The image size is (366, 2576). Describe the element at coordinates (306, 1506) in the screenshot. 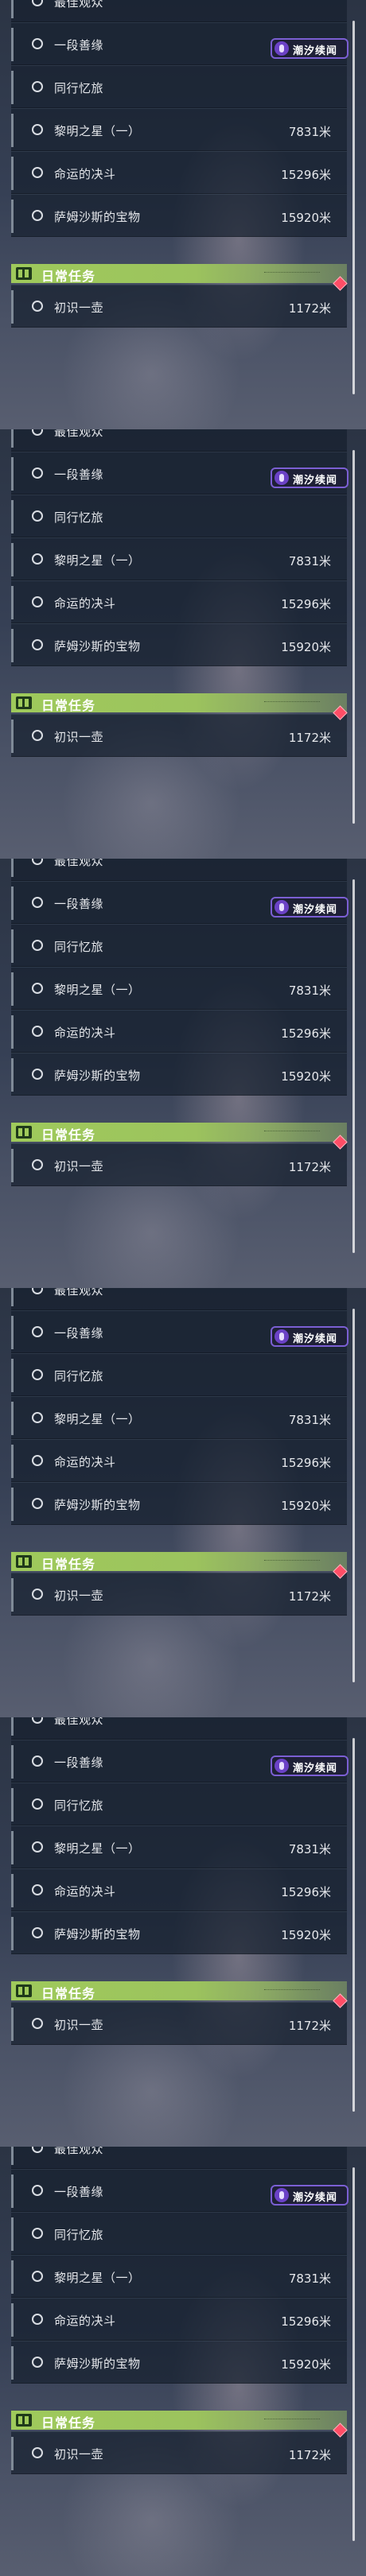

I see `quest-distance: 15920米` at that location.